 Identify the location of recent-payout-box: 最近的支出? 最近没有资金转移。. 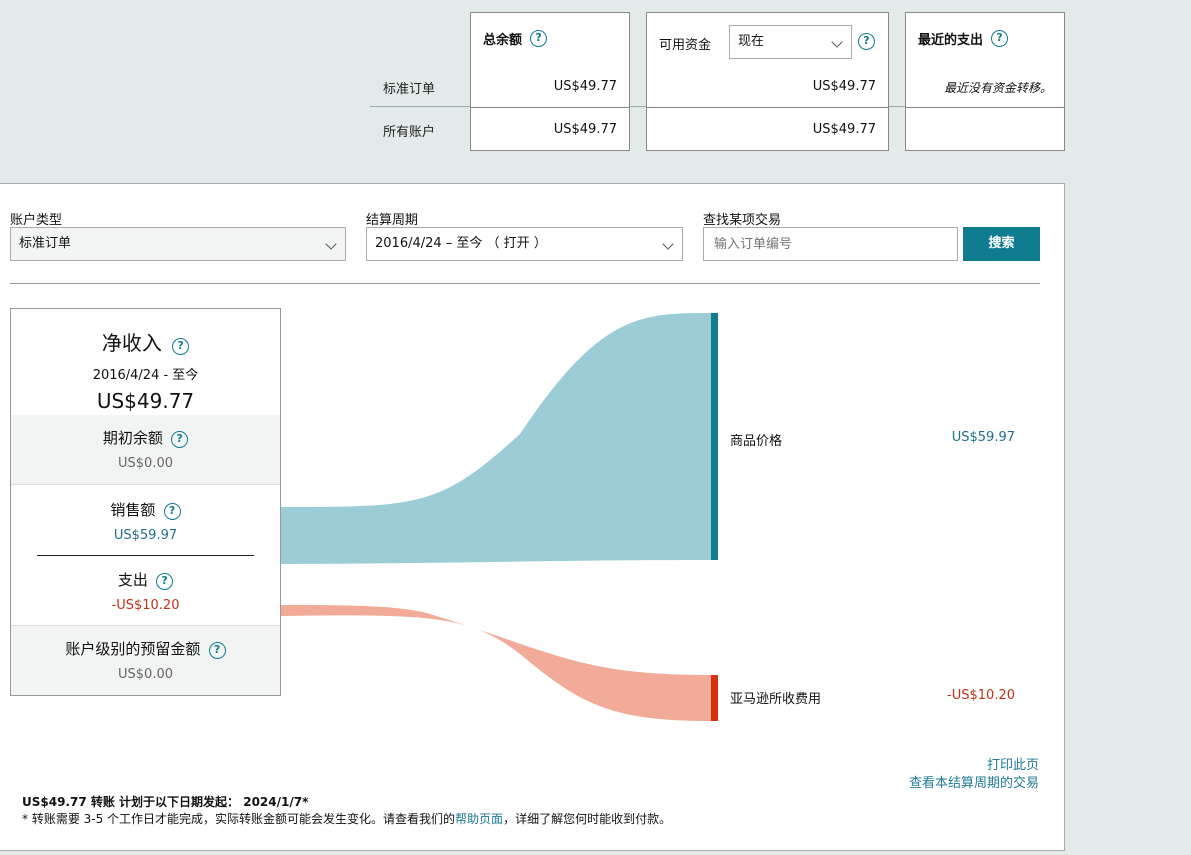
(985, 81).